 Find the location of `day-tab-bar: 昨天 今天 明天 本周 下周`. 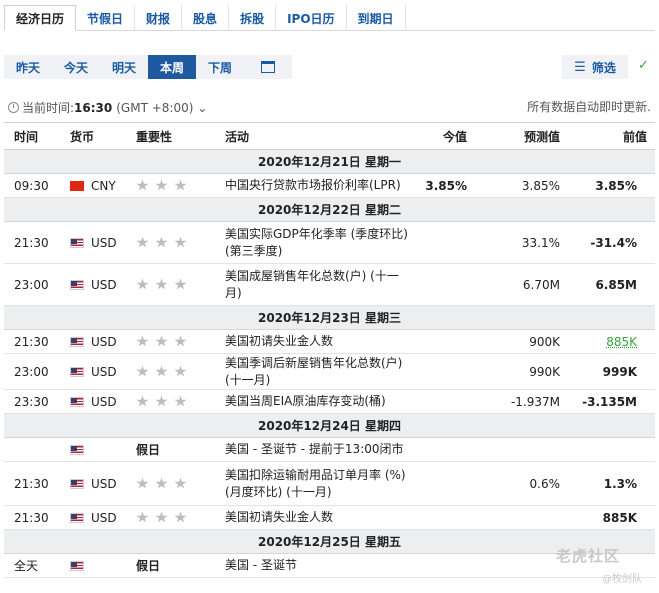

day-tab-bar: 昨天 今天 明天 本周 下周 is located at coordinates (148, 67).